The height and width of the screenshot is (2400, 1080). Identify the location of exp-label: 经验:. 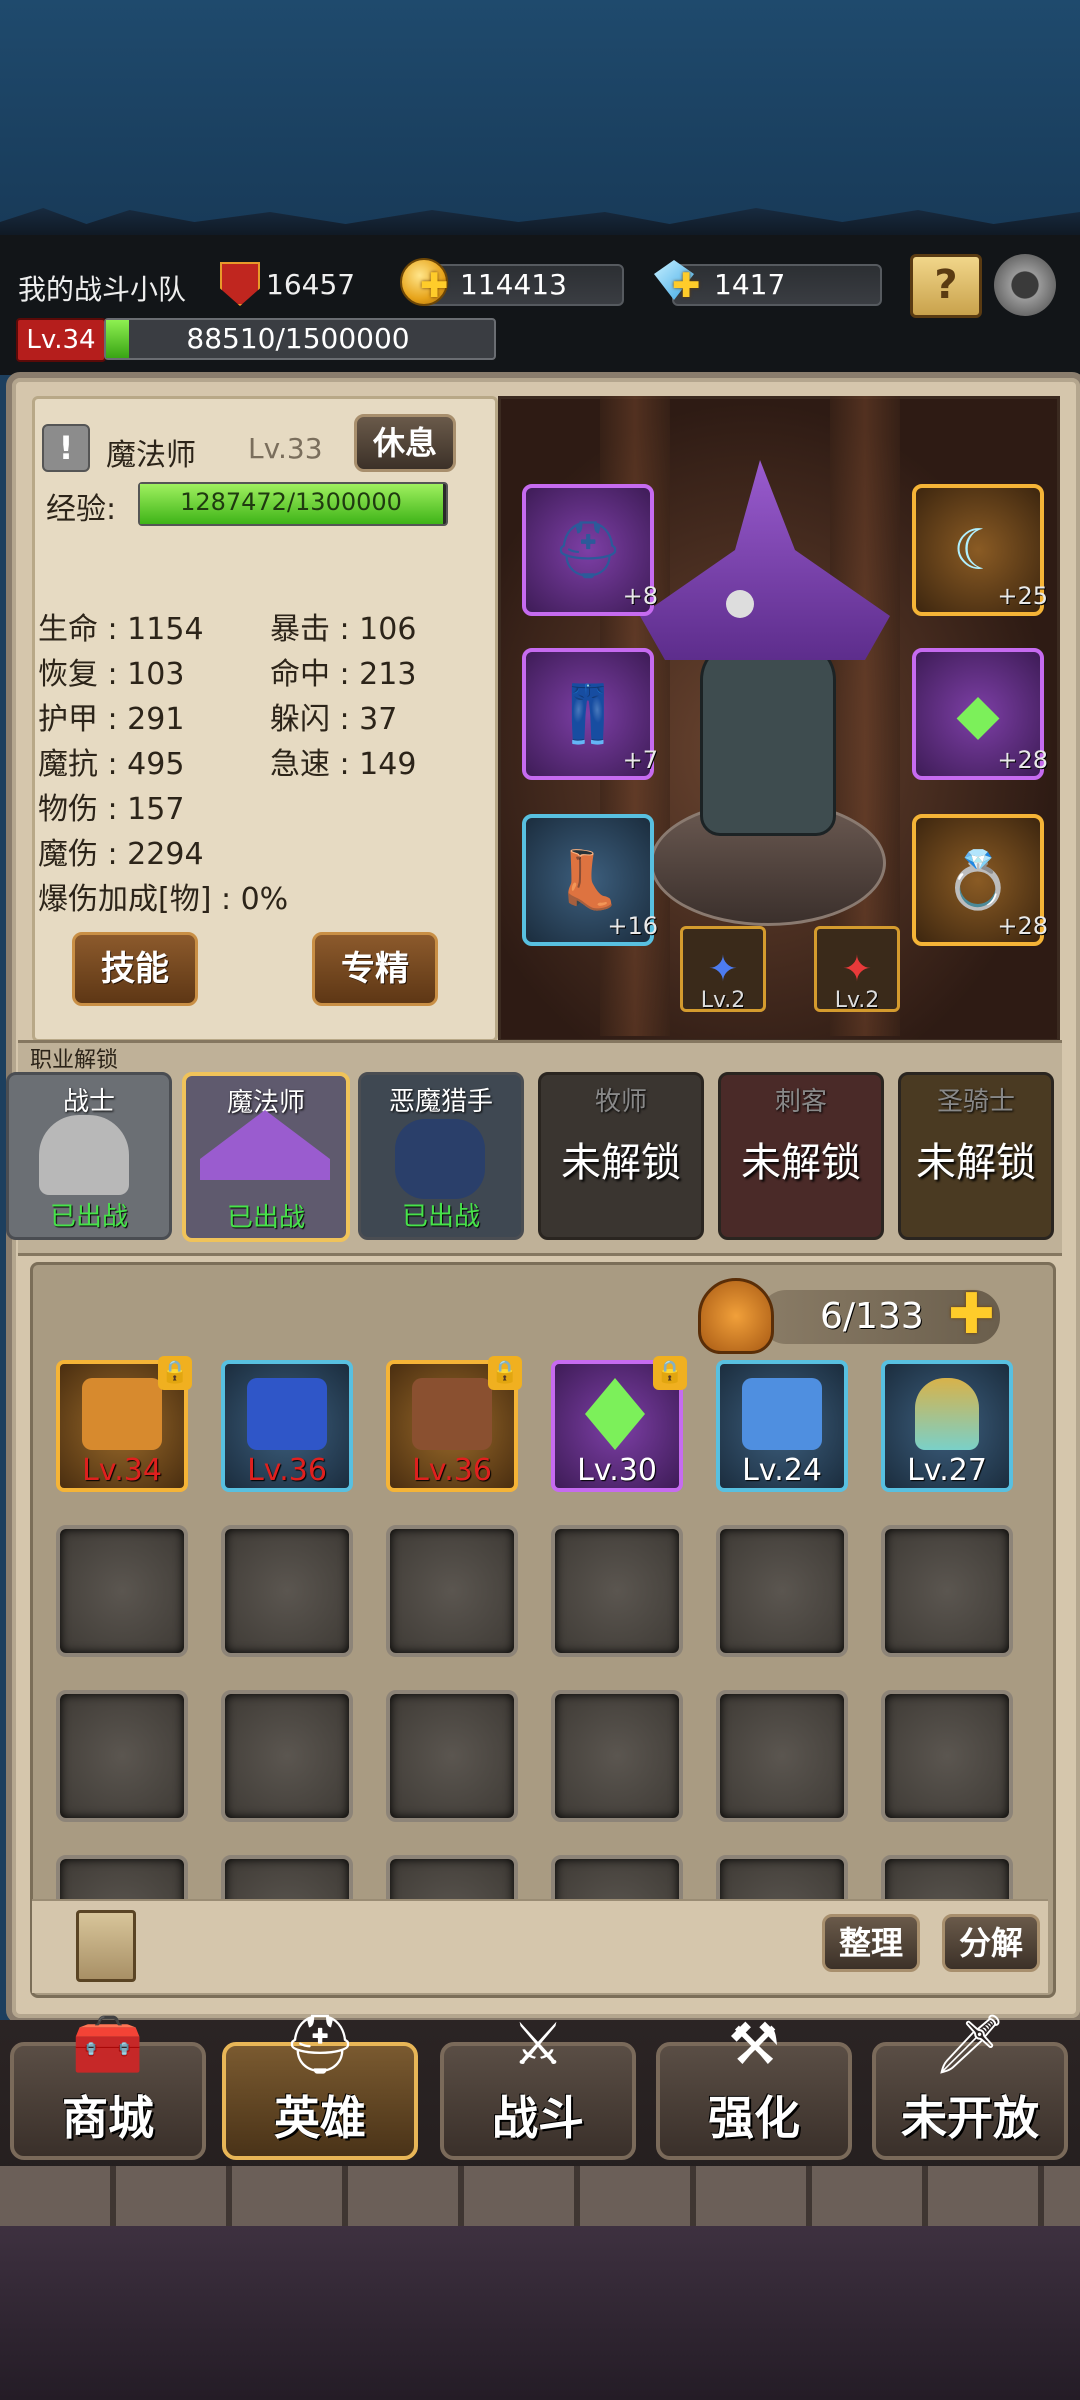
(81, 509).